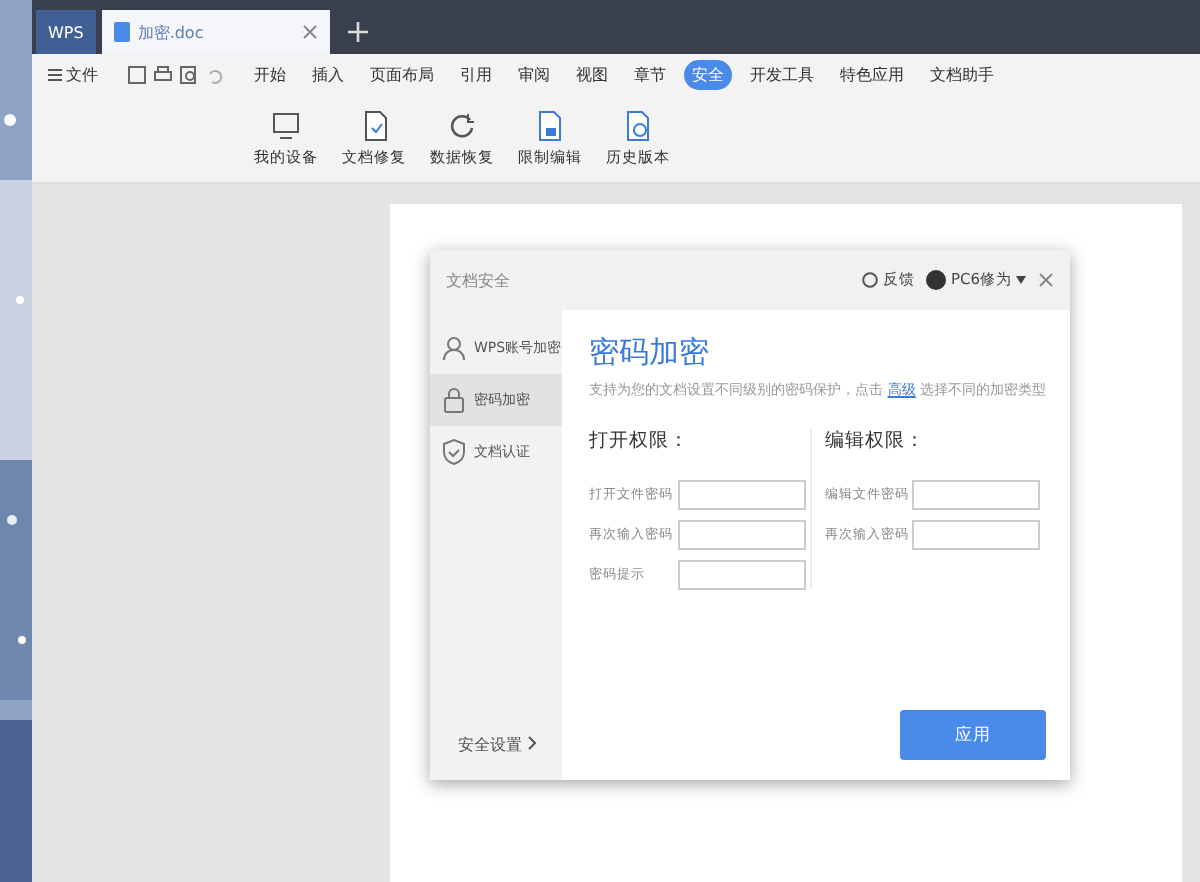 The image size is (1200, 882). What do you see at coordinates (55, 74) in the screenshot?
I see `menu-icon` at bounding box center [55, 74].